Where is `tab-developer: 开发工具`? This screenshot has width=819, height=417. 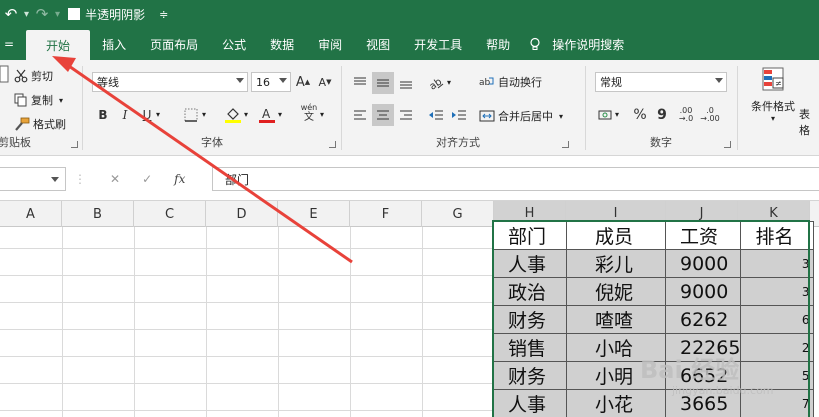
tab-developer: 开发工具 is located at coordinates (438, 44).